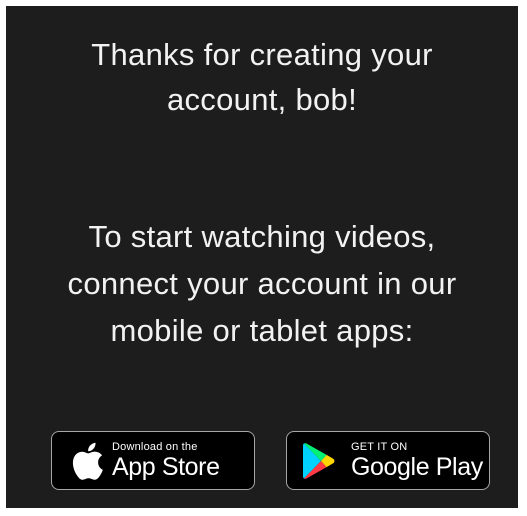  What do you see at coordinates (417, 466) in the screenshot?
I see `google-play-big-text: Google Play` at bounding box center [417, 466].